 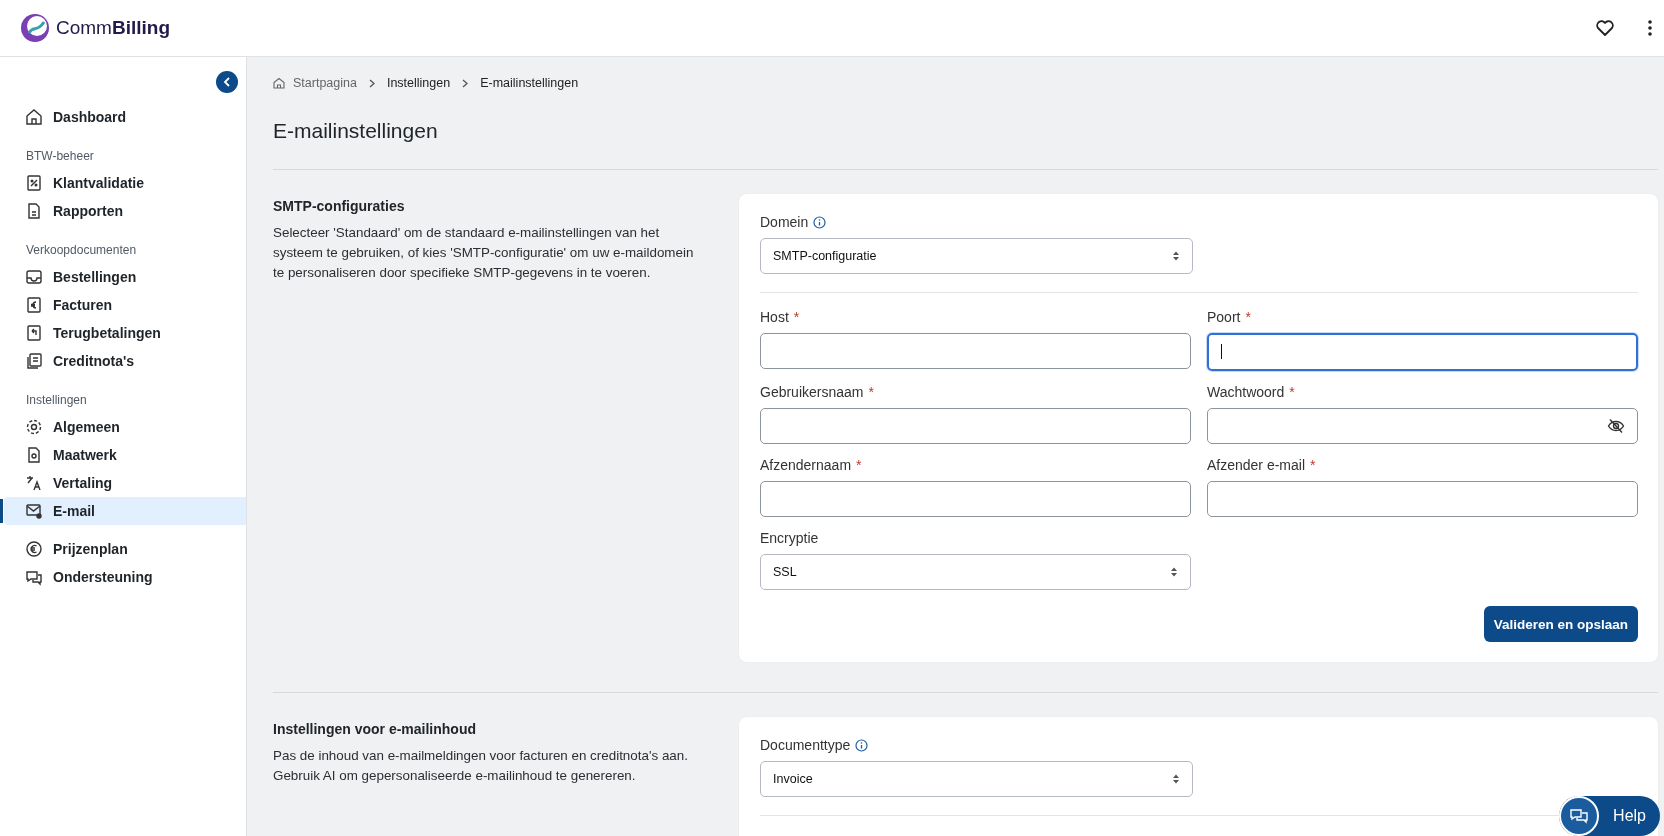 I want to click on breadcrumb-link: Startpagina, so click(x=325, y=83).